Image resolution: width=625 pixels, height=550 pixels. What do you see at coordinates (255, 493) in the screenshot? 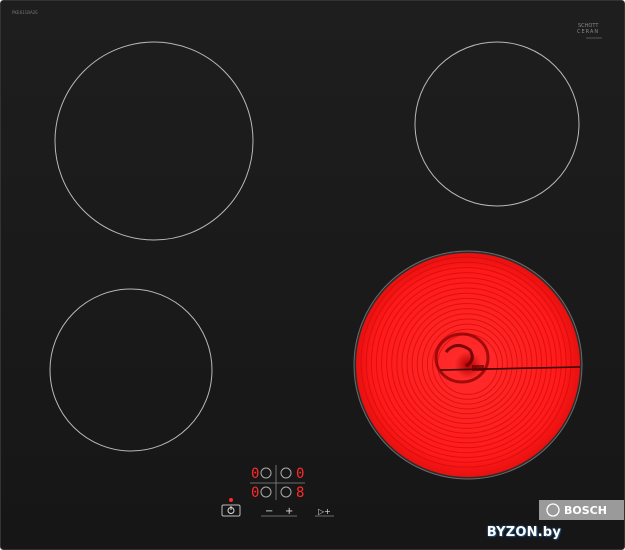
I see `display-3: 0` at bounding box center [255, 493].